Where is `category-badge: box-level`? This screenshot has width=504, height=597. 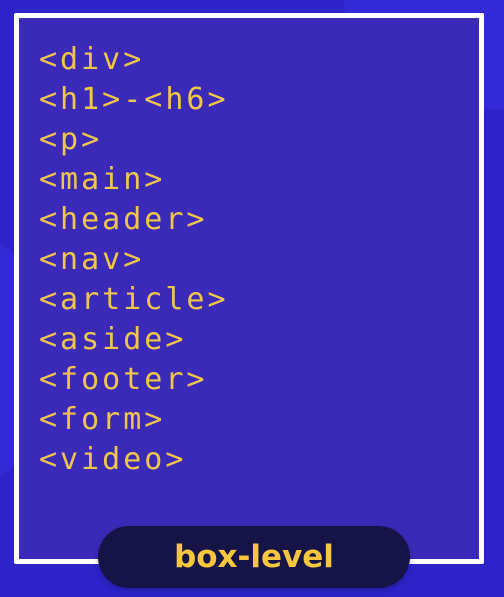
category-badge: box-level is located at coordinates (254, 557).